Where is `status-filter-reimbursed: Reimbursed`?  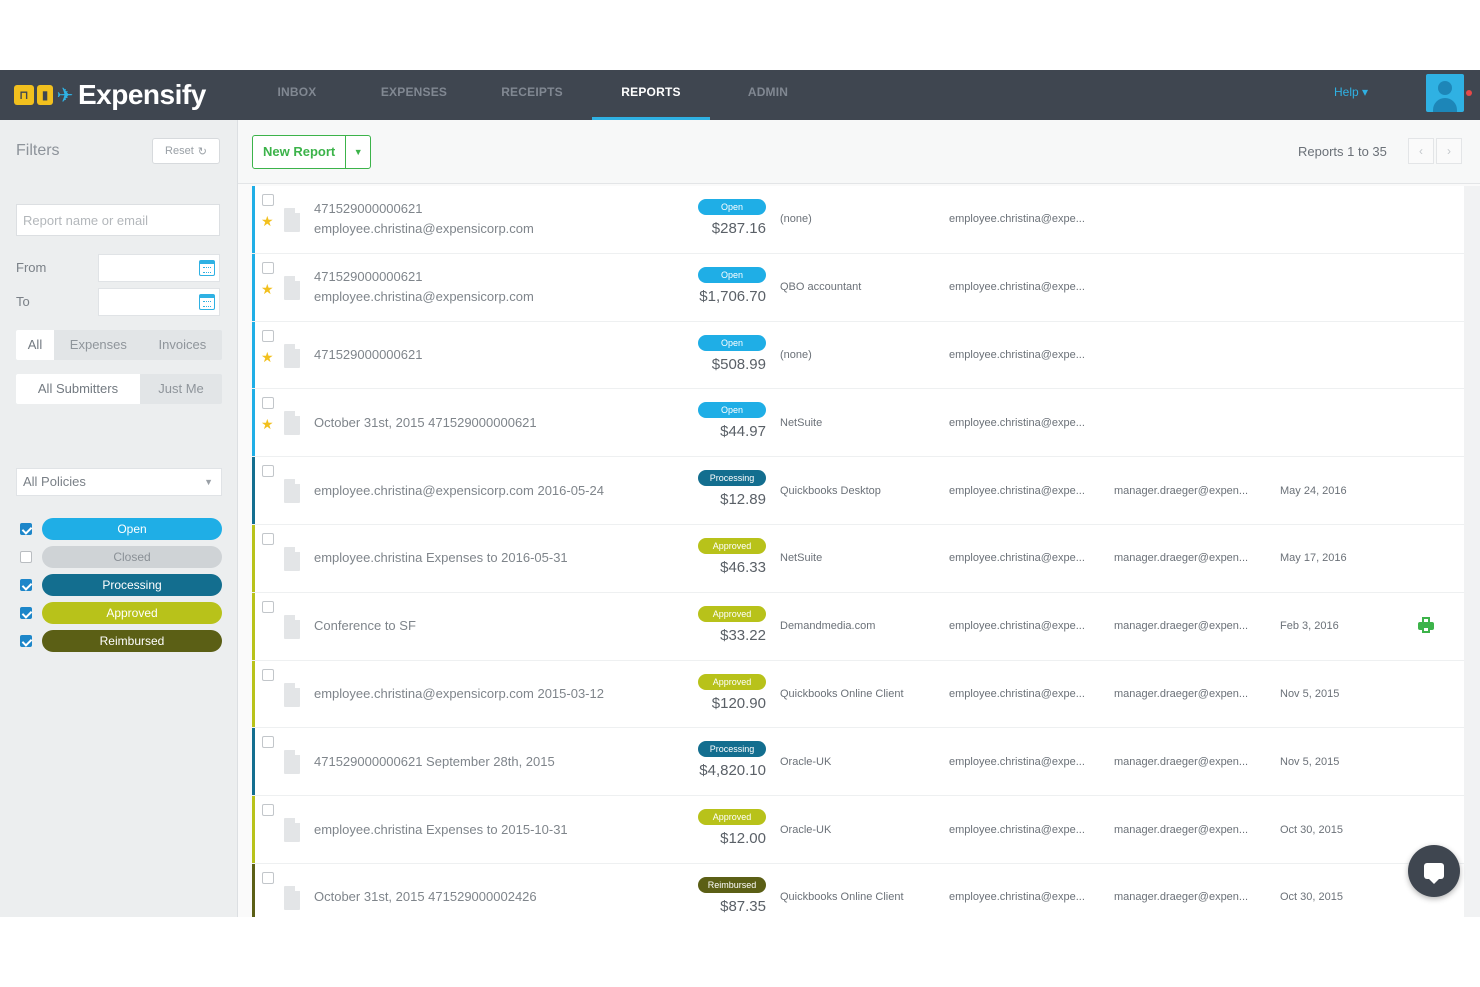 status-filter-reimbursed: Reimbursed is located at coordinates (121, 641).